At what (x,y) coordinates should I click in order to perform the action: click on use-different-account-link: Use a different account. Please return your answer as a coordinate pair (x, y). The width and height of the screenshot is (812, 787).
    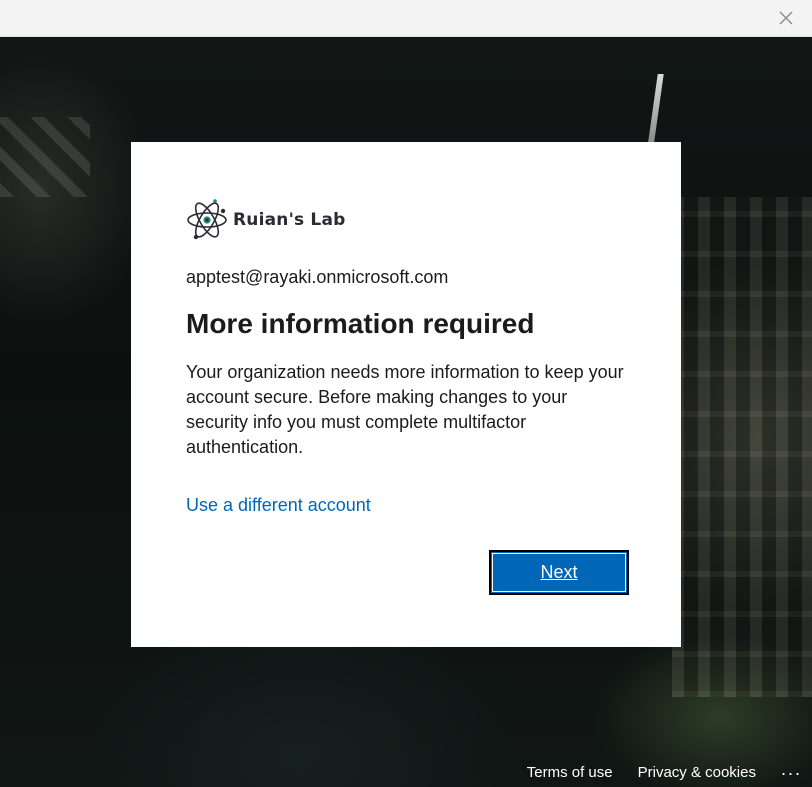
    Looking at the image, I should click on (278, 505).